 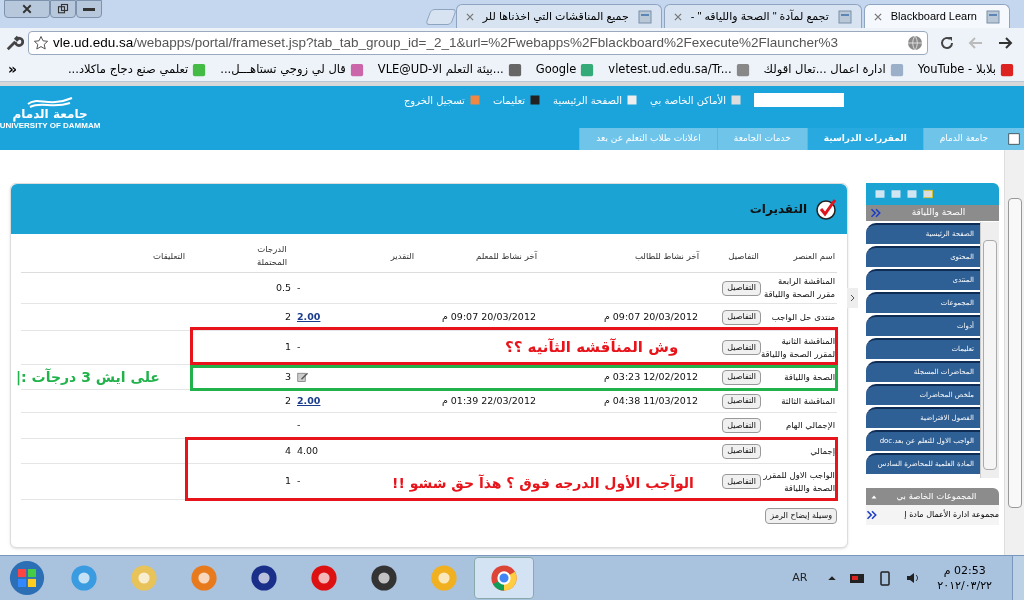 I want to click on item-name: الواجب الاول للمقرر الصحة واللياقة, so click(x=799, y=481).